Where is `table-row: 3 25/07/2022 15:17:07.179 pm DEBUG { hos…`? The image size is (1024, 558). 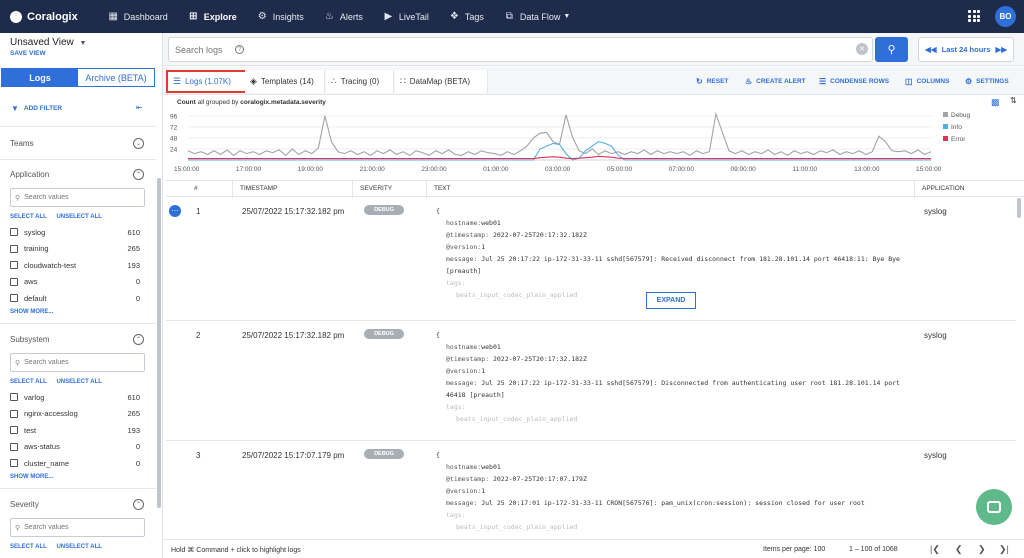 table-row: 3 25/07/2022 15:17:07.179 pm DEBUG { hos… is located at coordinates (591, 491).